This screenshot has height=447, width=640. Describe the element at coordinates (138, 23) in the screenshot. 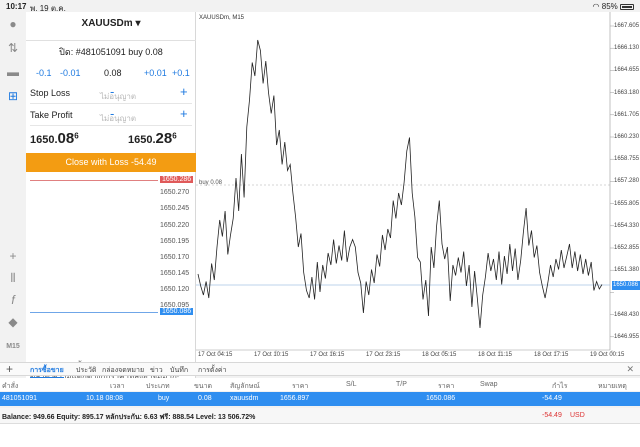

I see `caret-down-icon: ▾` at that location.